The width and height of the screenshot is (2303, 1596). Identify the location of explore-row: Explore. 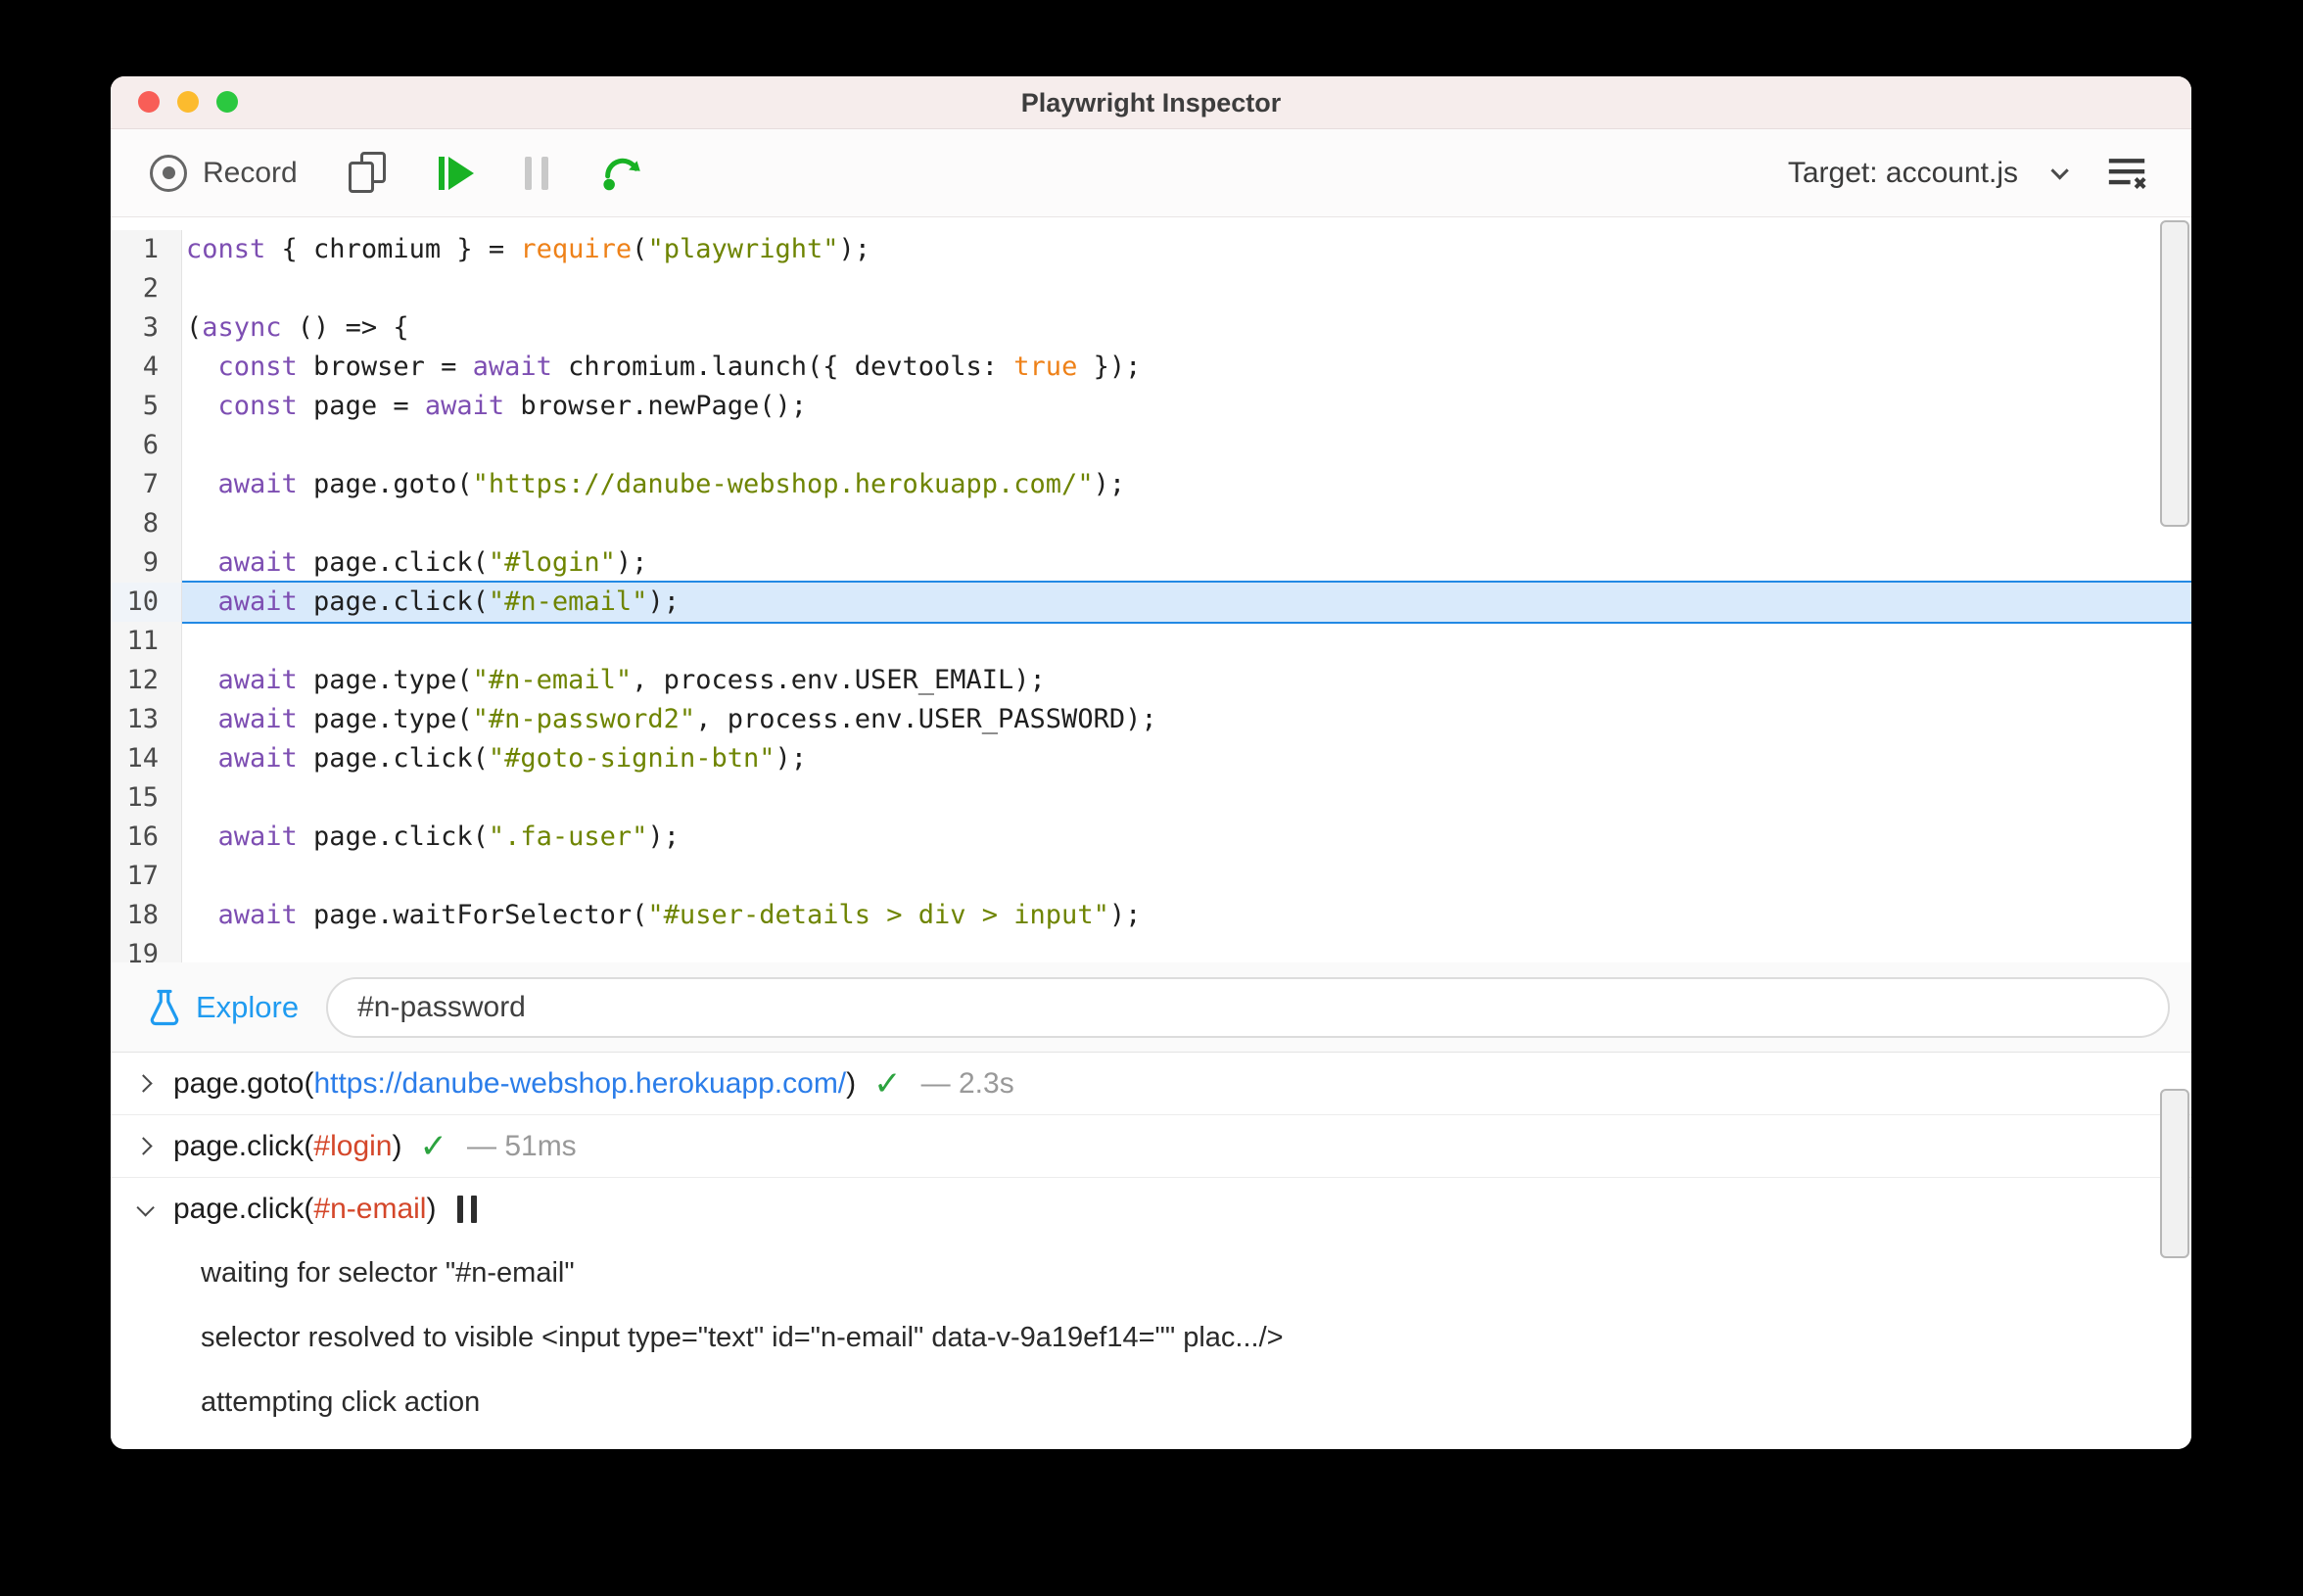
(1151, 1008).